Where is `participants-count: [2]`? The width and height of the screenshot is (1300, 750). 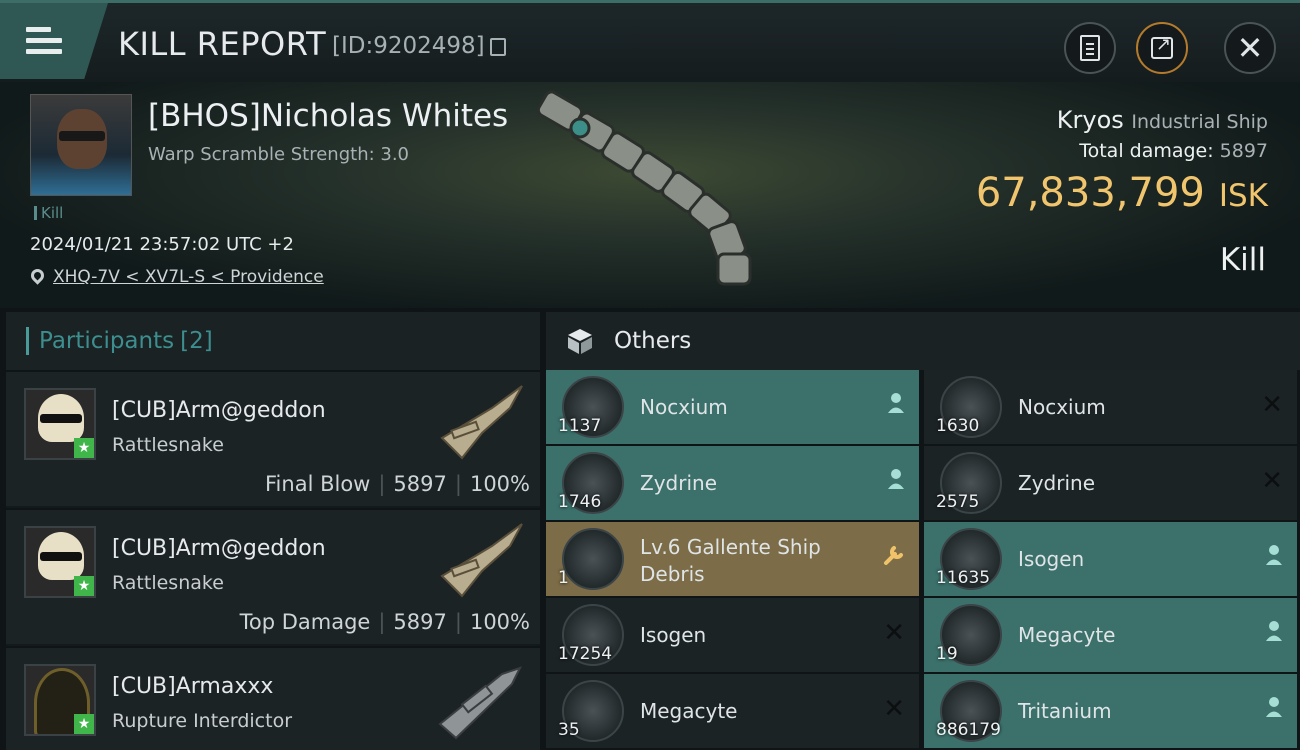 participants-count: [2] is located at coordinates (196, 341).